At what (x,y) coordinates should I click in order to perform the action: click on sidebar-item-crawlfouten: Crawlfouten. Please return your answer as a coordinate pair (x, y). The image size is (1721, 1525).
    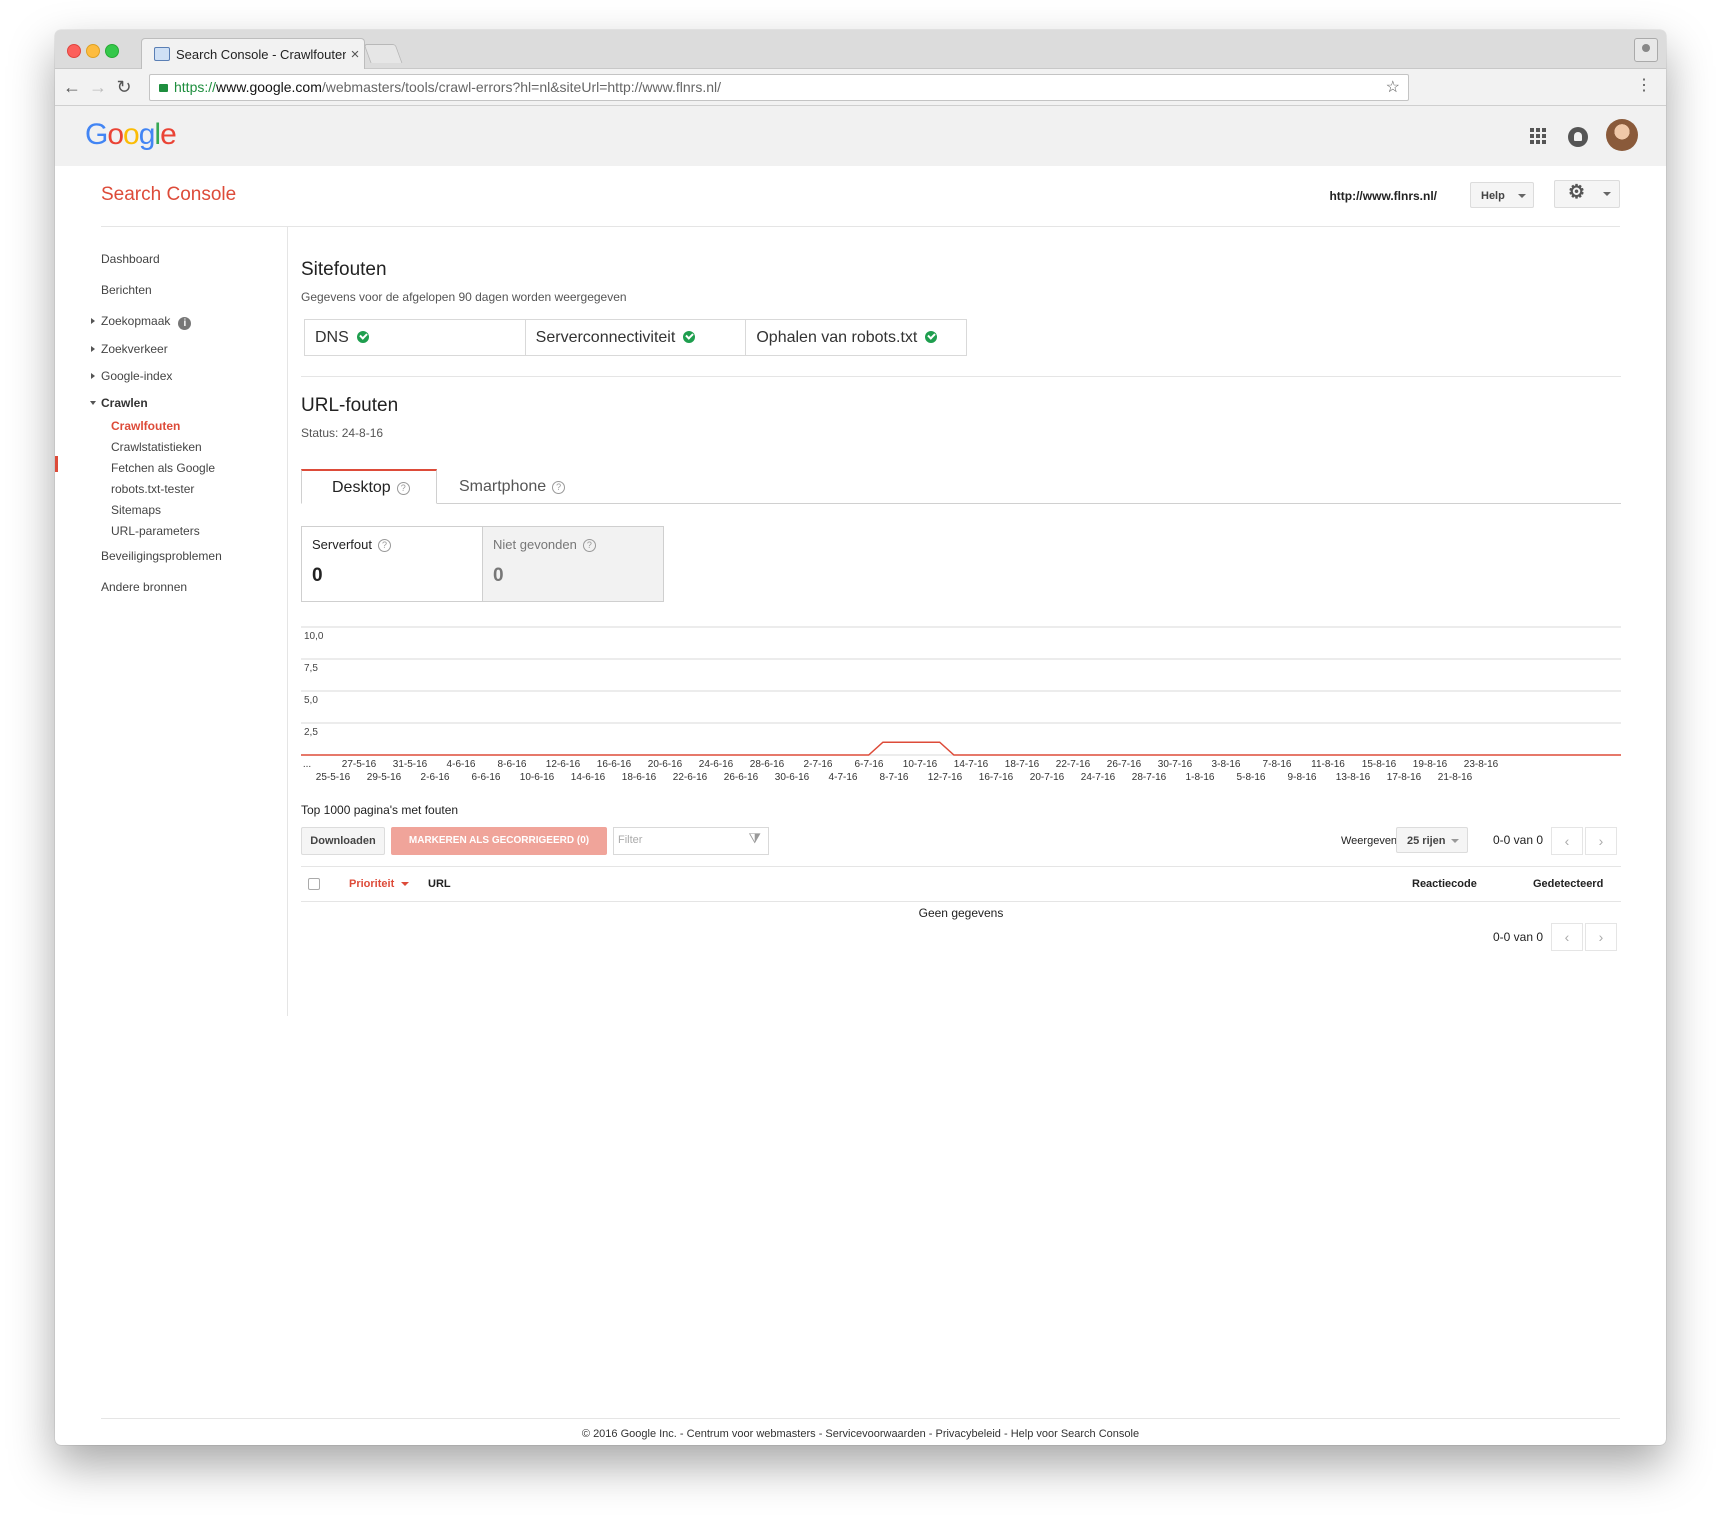
    Looking at the image, I should click on (145, 426).